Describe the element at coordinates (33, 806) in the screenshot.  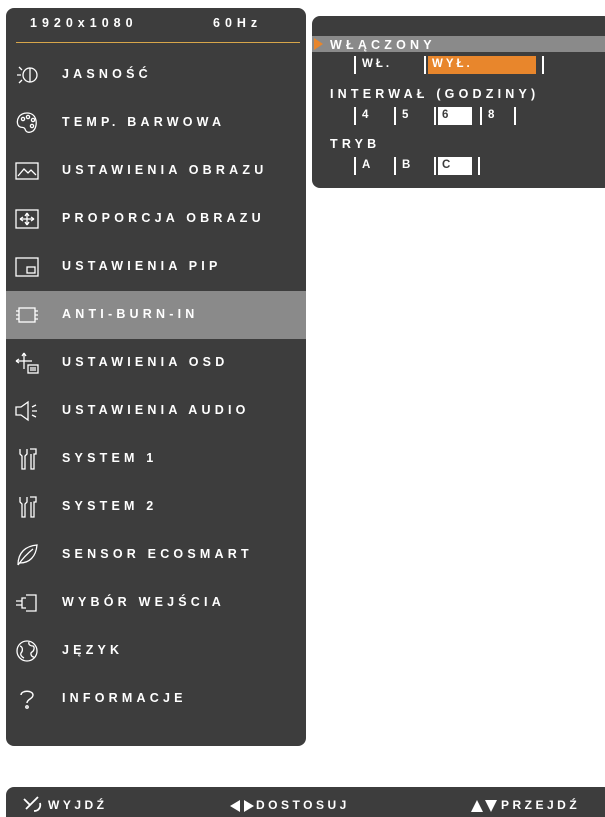
I see `exit-icon` at that location.